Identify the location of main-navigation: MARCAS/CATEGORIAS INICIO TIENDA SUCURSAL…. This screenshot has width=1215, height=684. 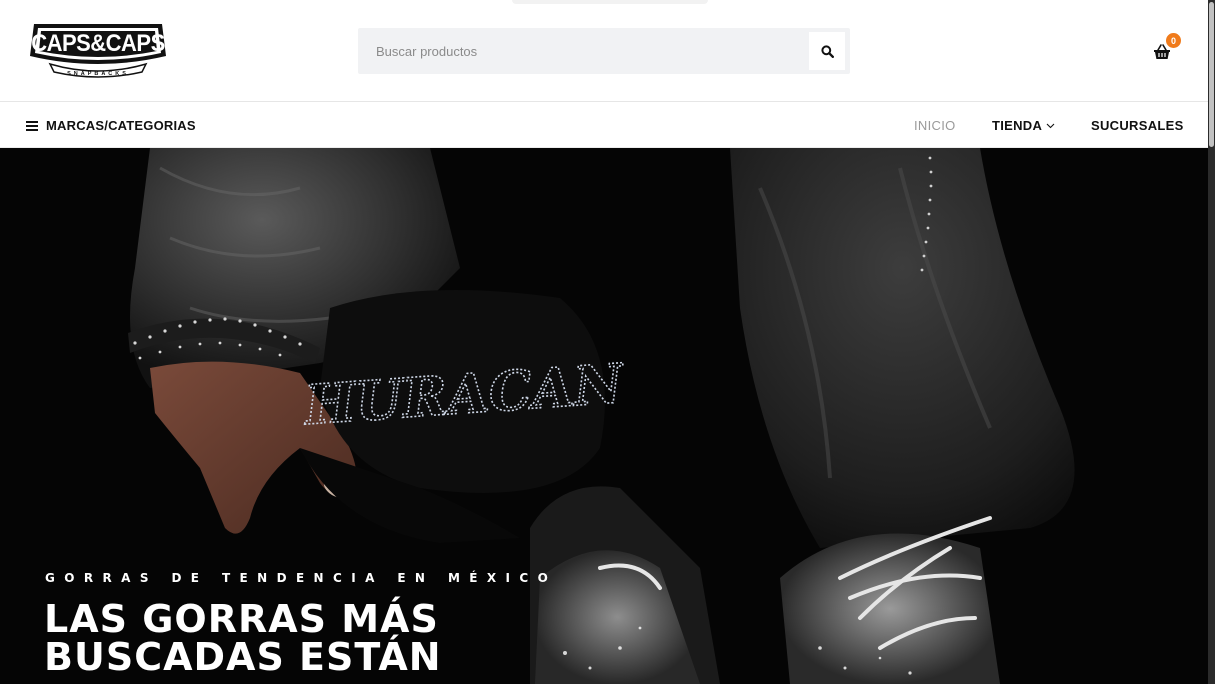
(604, 125).